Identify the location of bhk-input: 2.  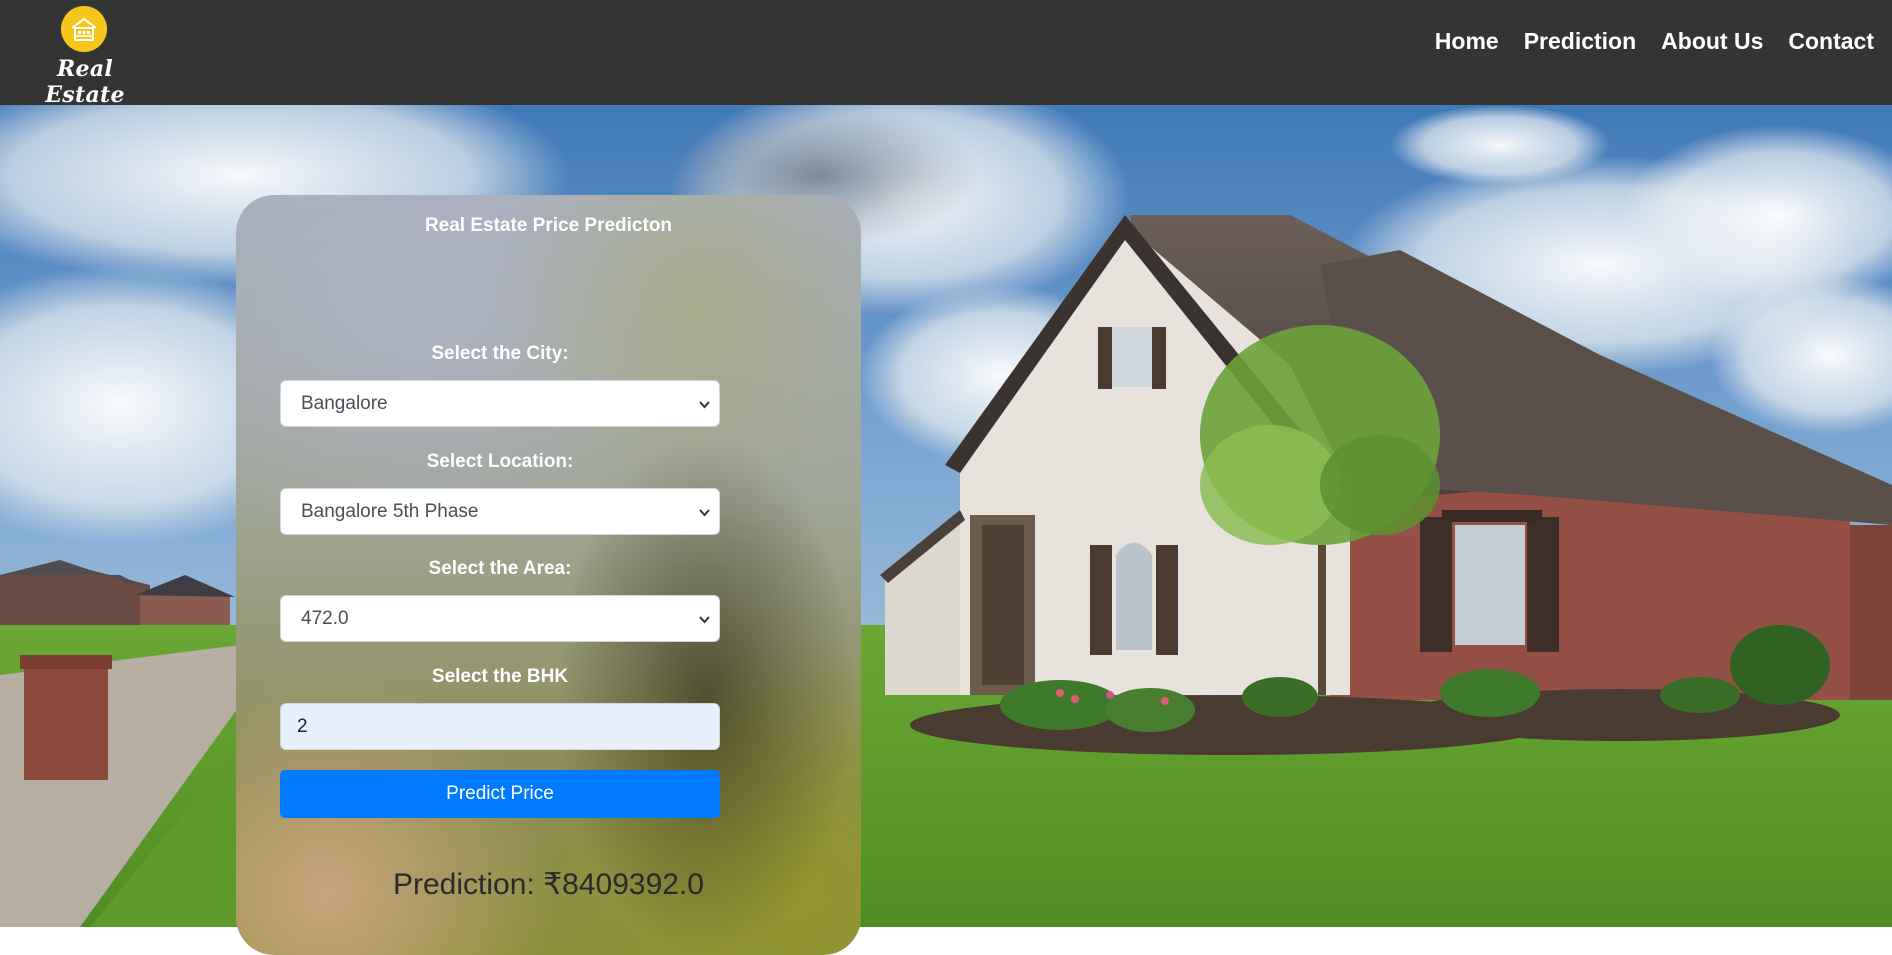
(500, 726).